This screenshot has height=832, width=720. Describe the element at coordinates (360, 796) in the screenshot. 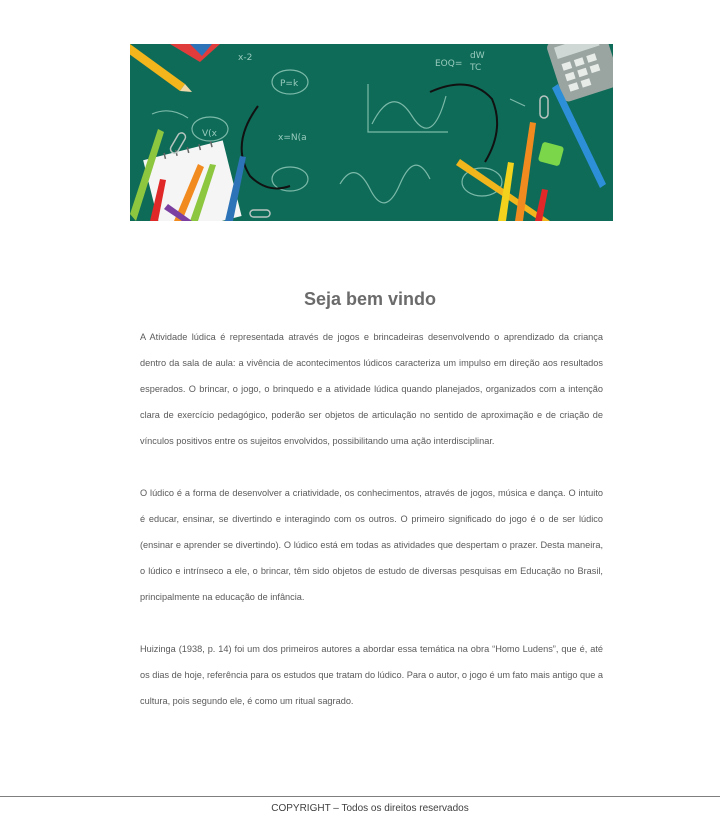

I see `footer-divider` at that location.